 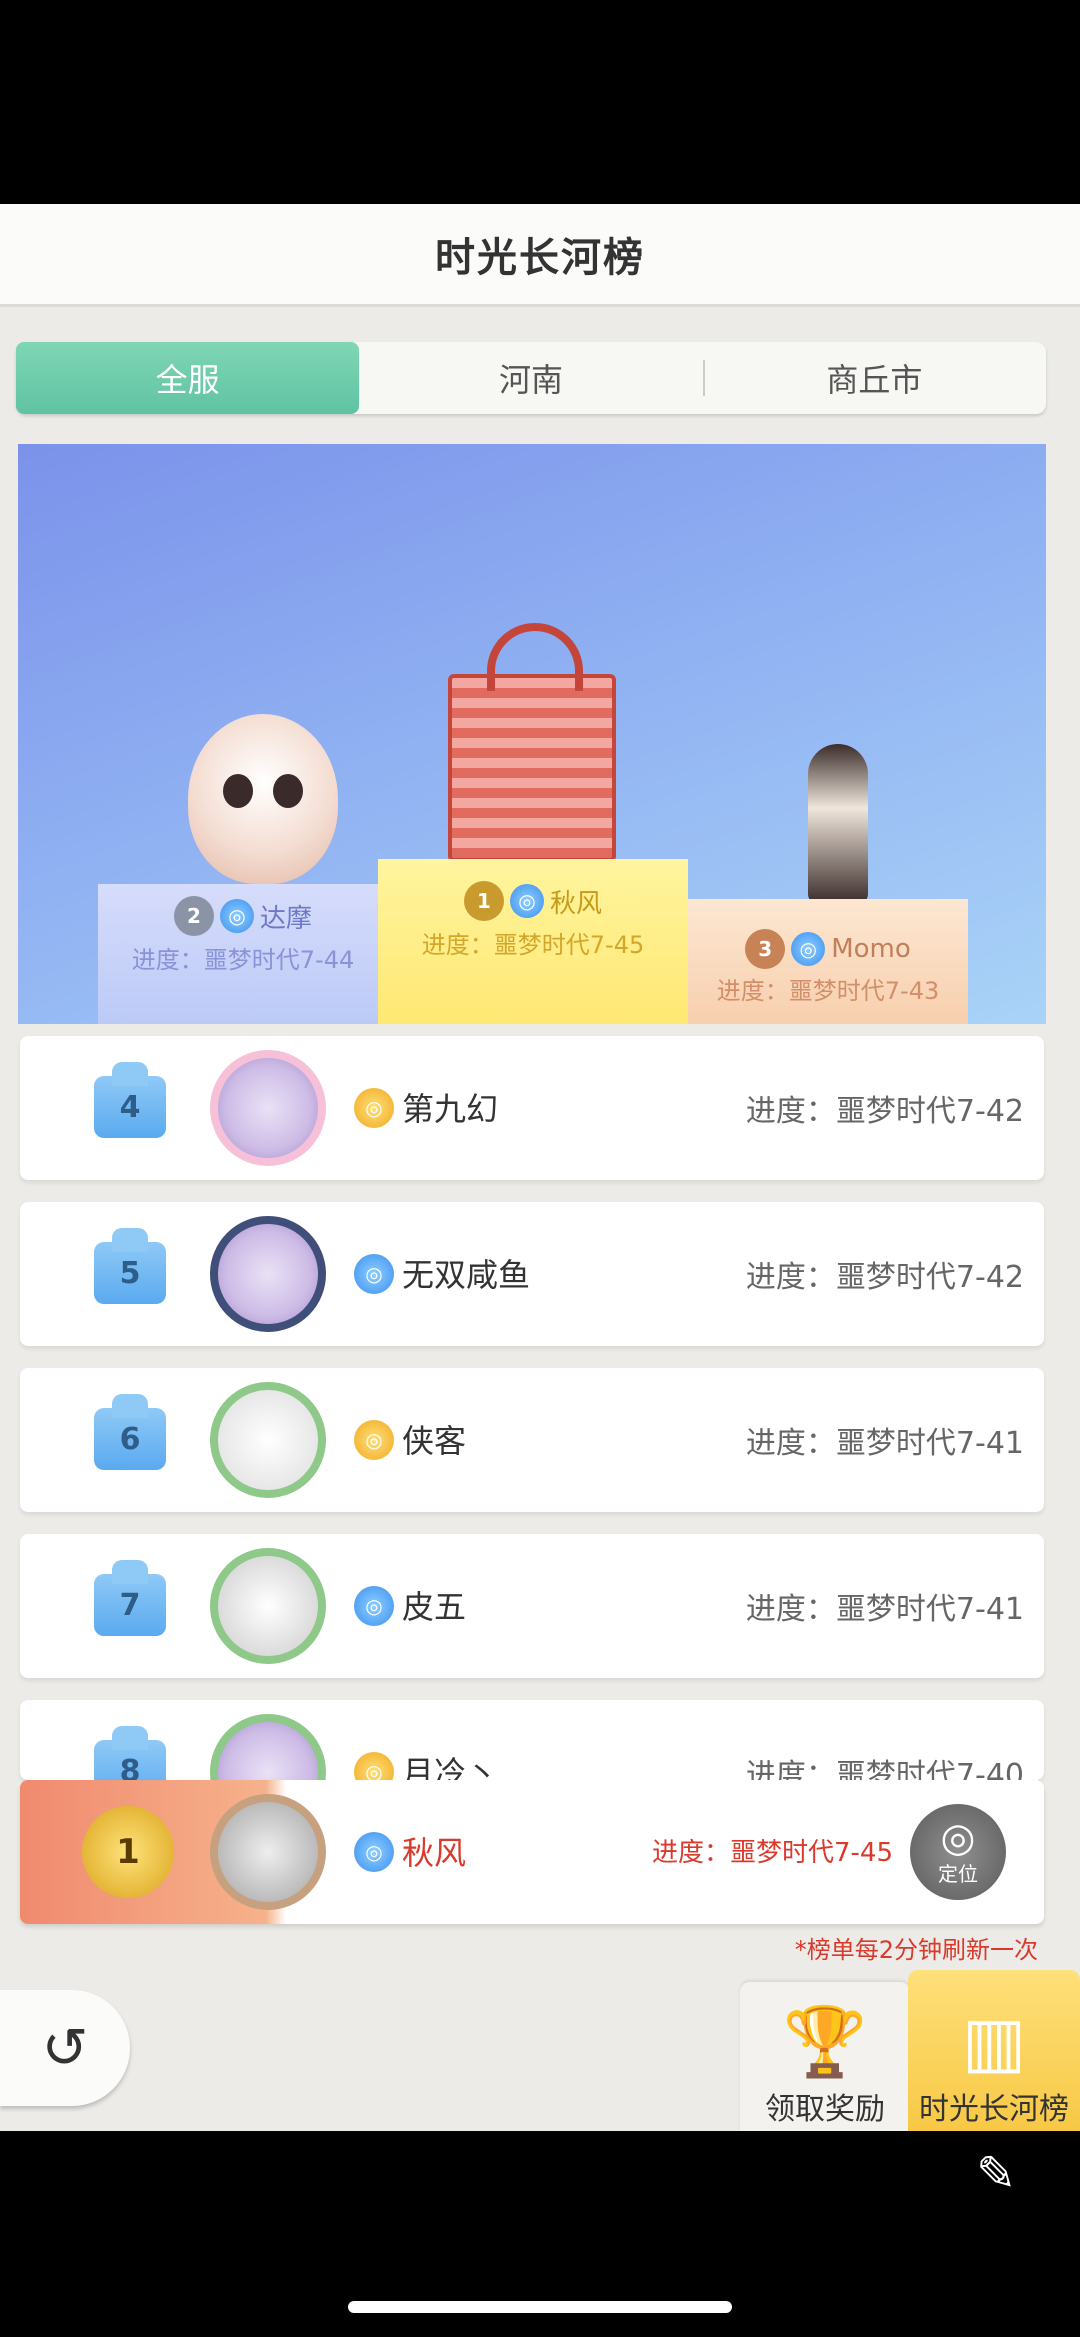 I want to click on pencil-icon: ✎, so click(x=996, y=2174).